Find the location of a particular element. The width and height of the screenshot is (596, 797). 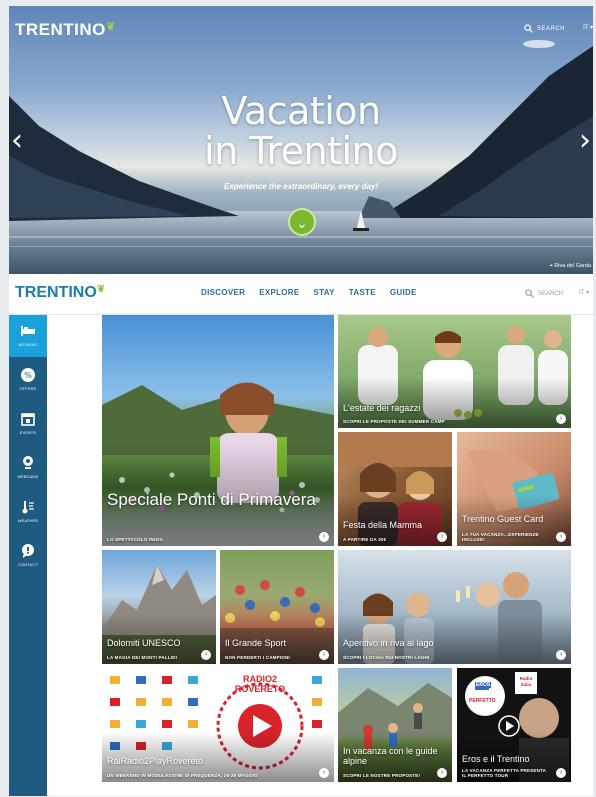

tile-subtitle: A PARTIRE DA 30€ is located at coordinates (365, 539).